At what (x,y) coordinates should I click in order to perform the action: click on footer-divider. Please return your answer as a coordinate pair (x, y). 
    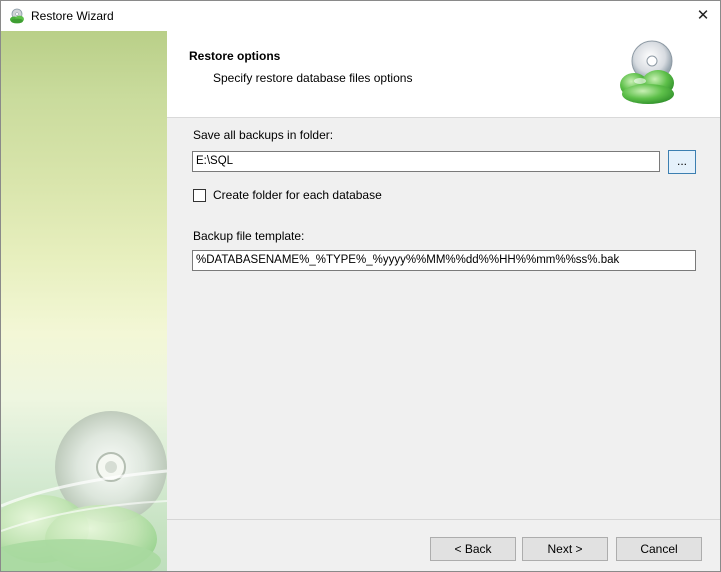
    Looking at the image, I should click on (443, 519).